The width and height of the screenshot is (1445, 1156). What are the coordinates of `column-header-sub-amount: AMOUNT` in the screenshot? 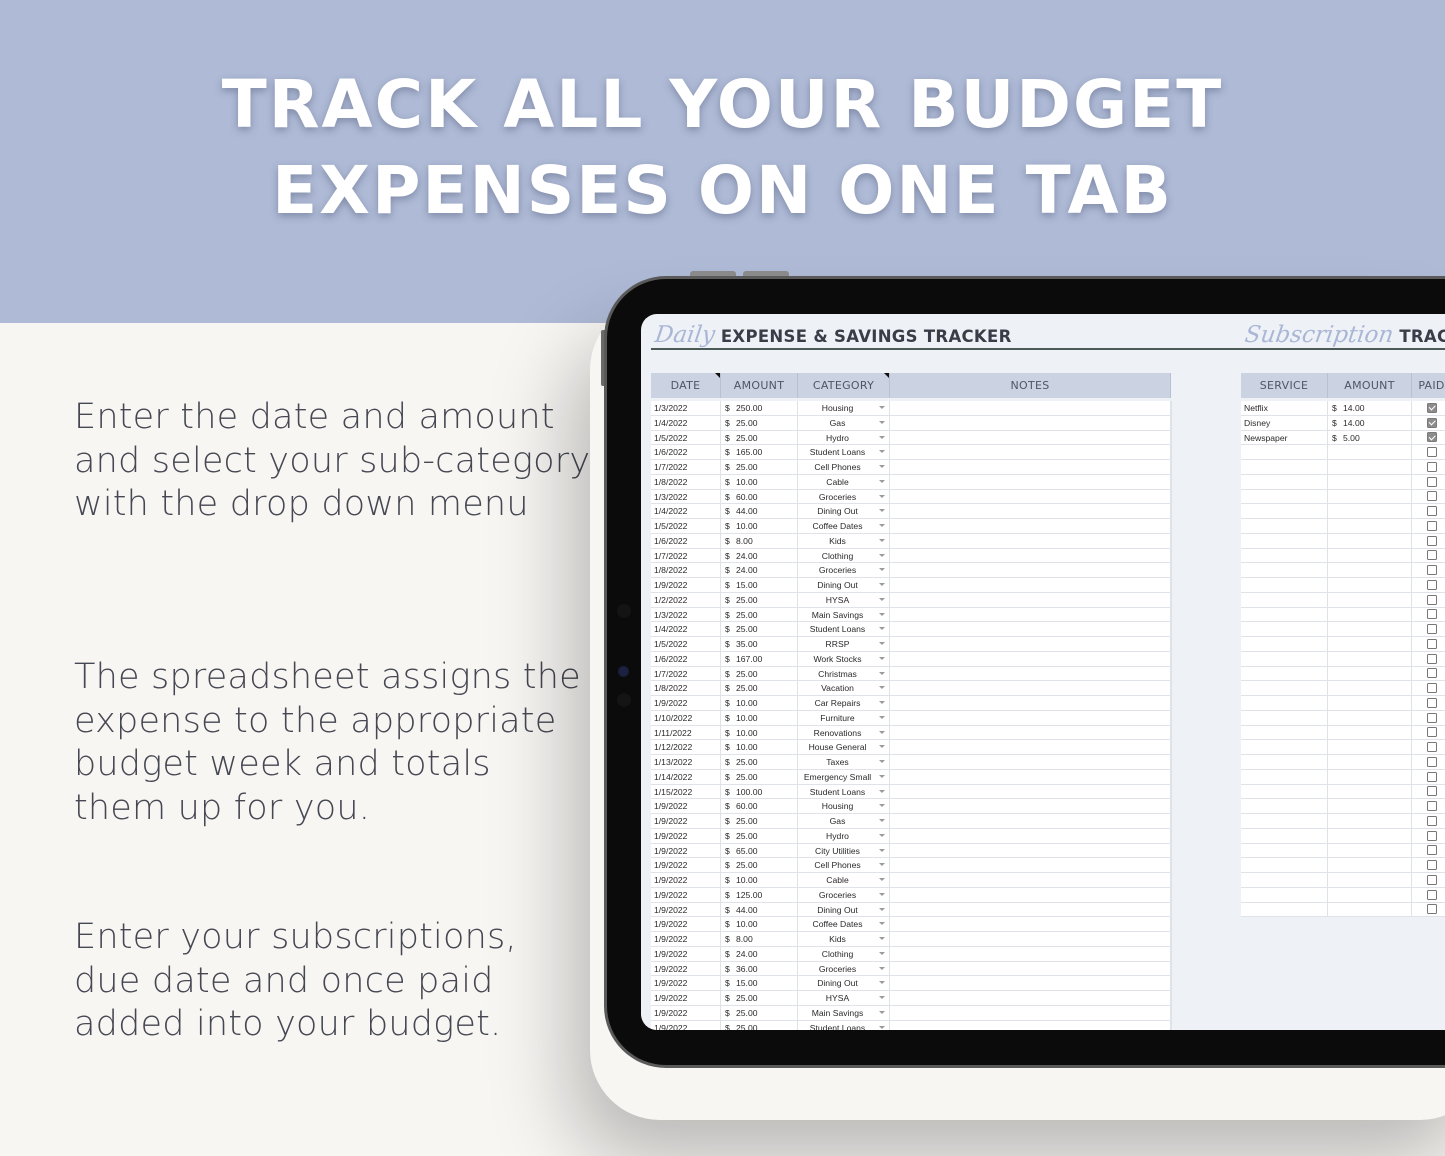 It's located at (1370, 385).